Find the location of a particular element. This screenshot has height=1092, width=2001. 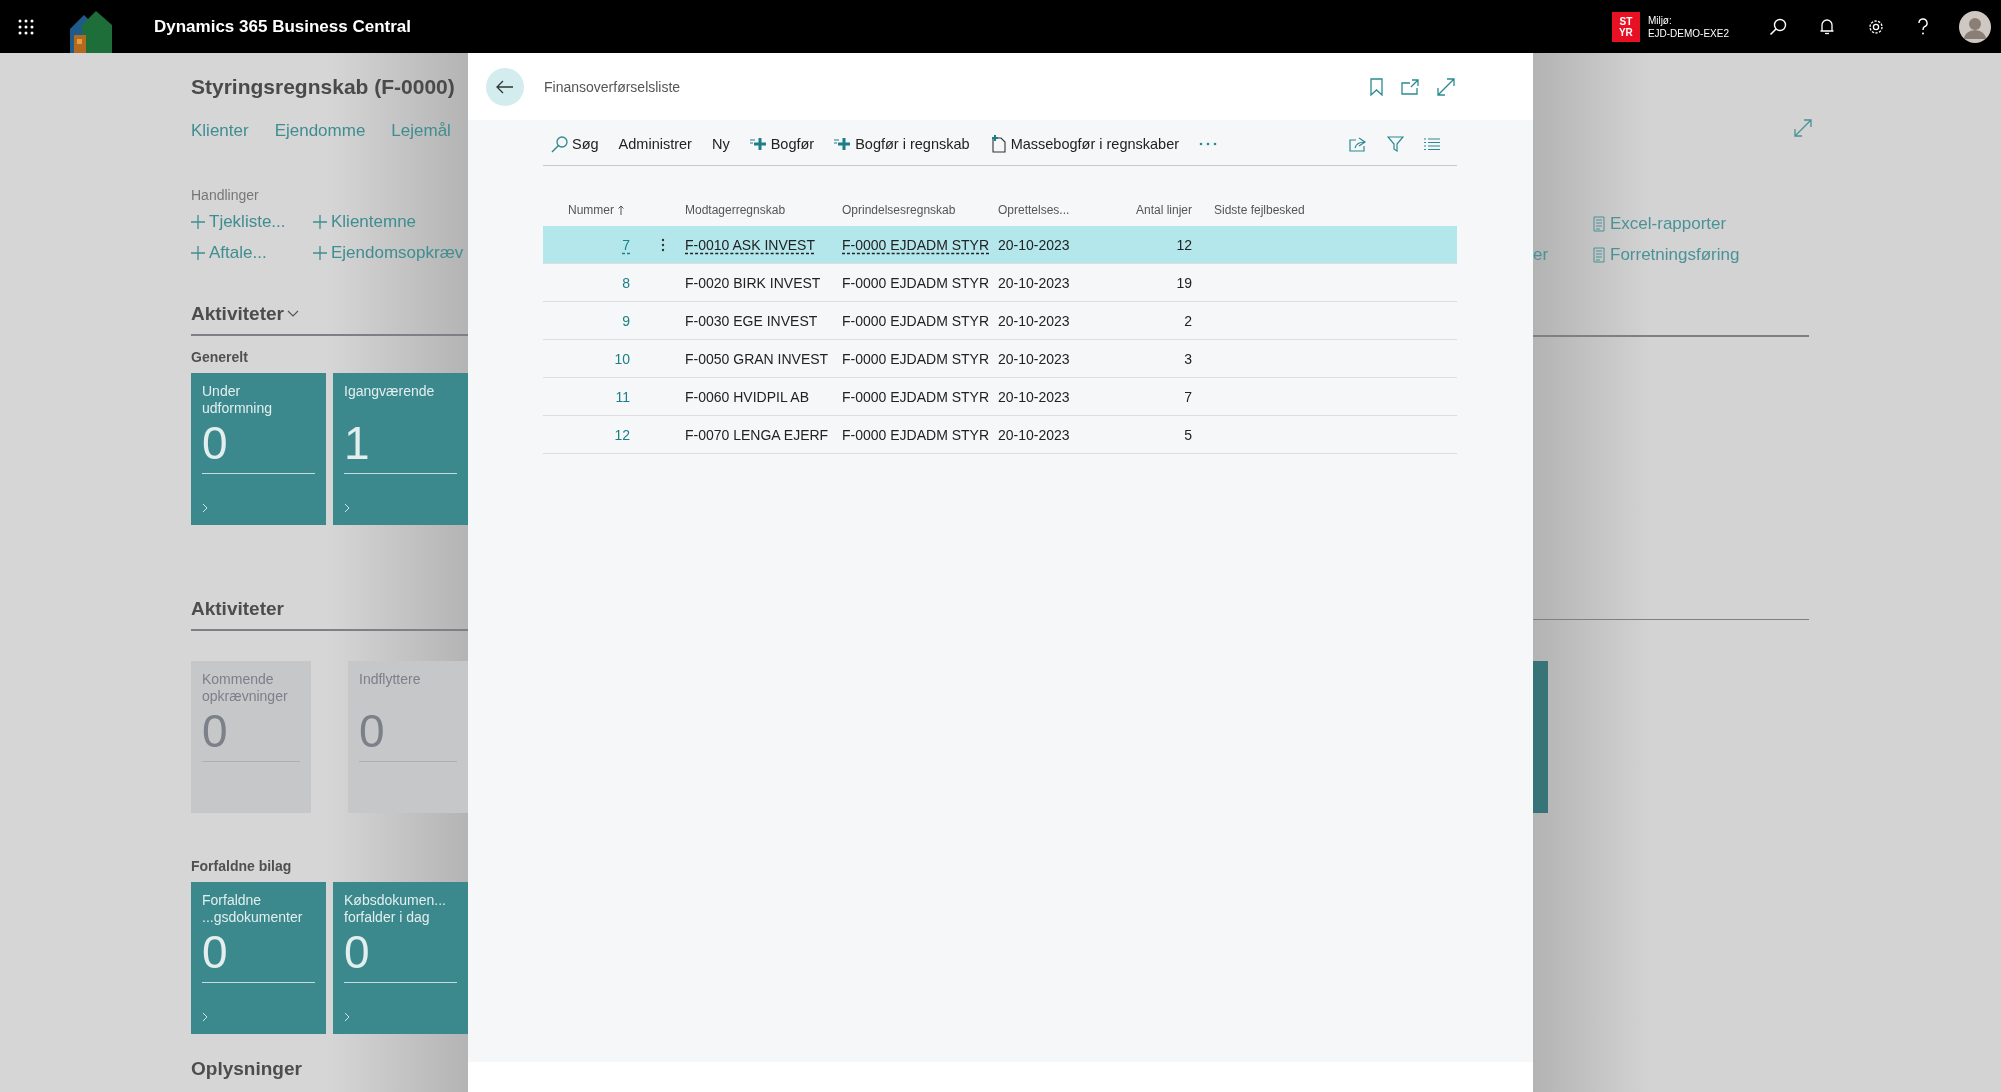

action-link: Klientemne is located at coordinates (390, 222).